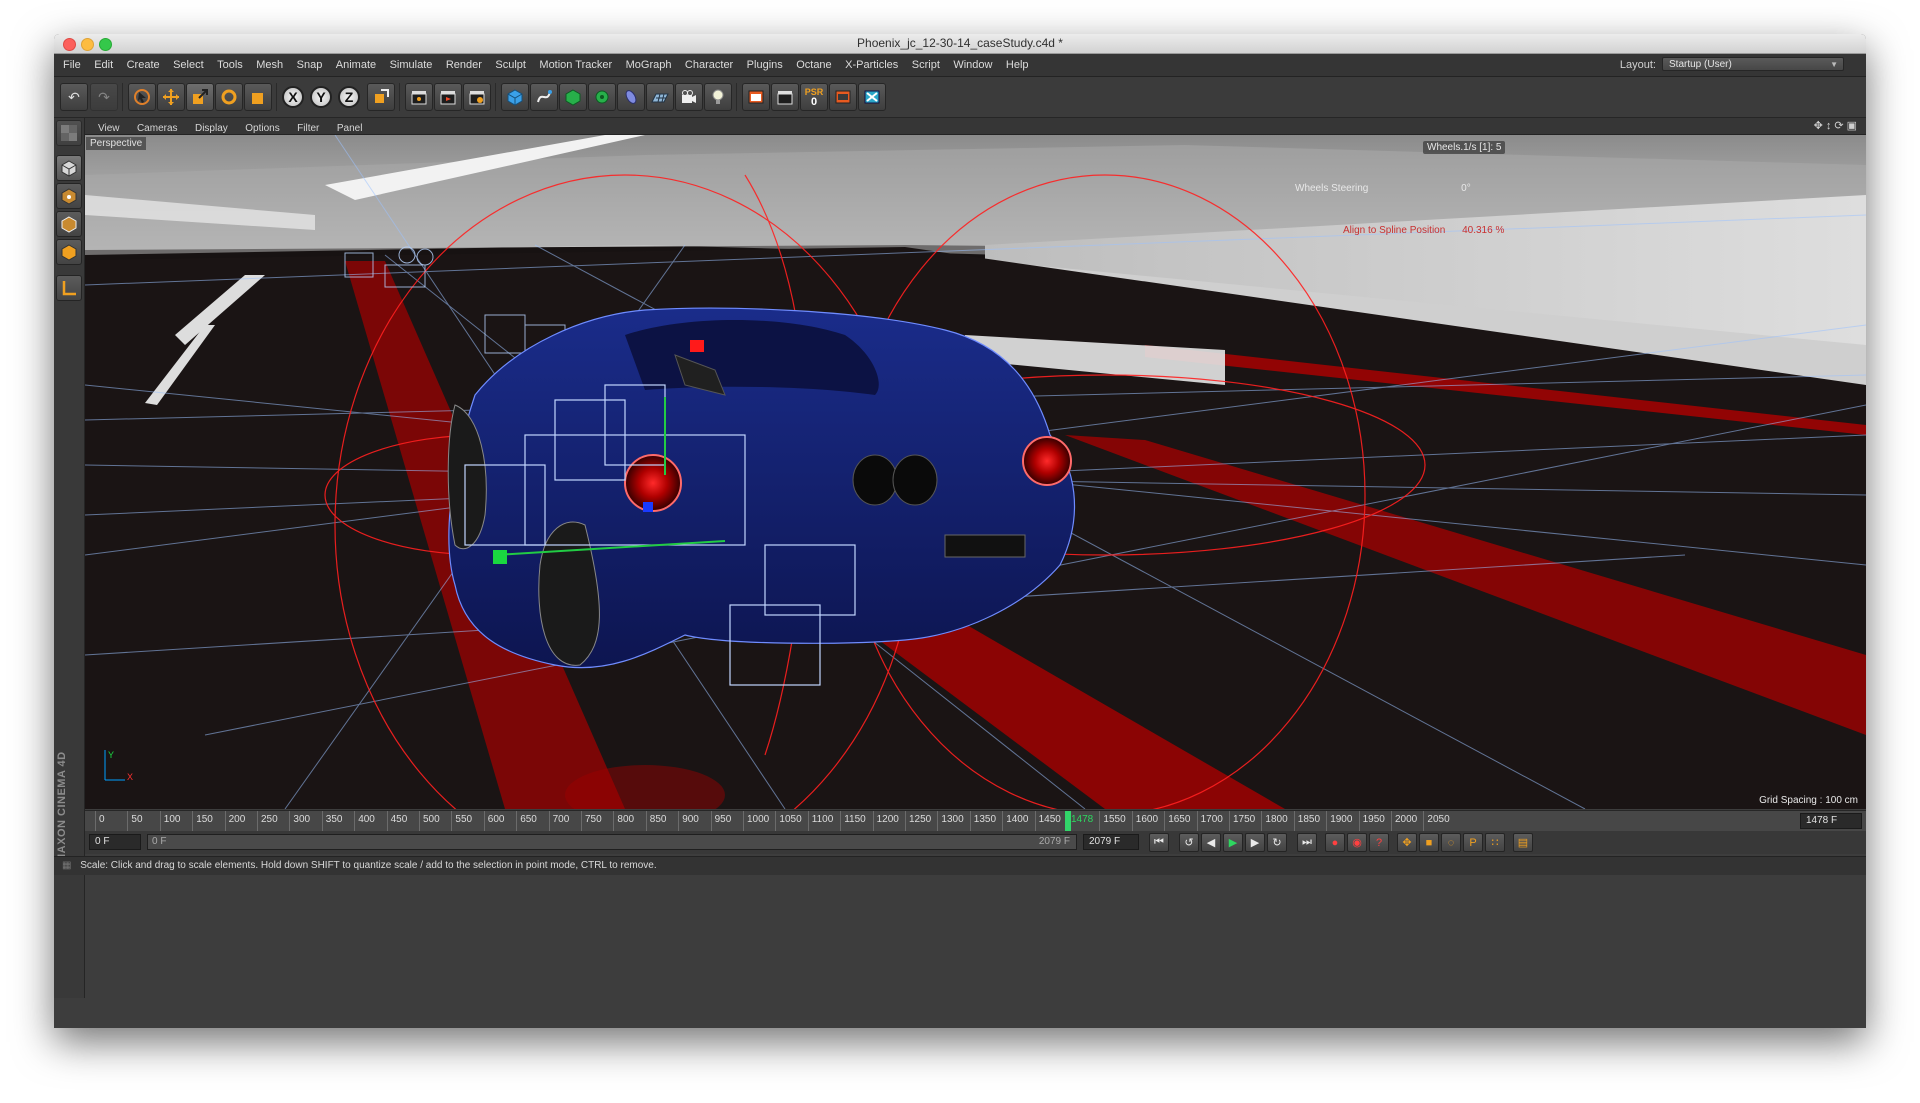 Image resolution: width=1920 pixels, height=1103 pixels. What do you see at coordinates (814, 97) in the screenshot?
I see `psr-reset-button: PSR 0` at bounding box center [814, 97].